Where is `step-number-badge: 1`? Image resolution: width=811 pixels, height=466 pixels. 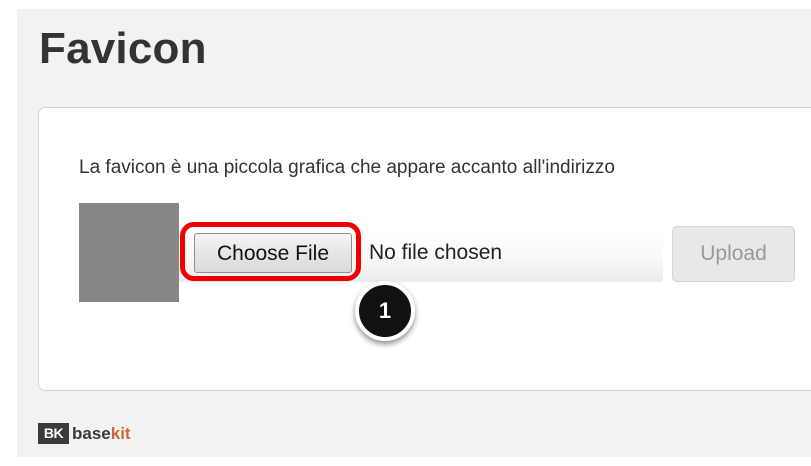
step-number-badge: 1 is located at coordinates (385, 311).